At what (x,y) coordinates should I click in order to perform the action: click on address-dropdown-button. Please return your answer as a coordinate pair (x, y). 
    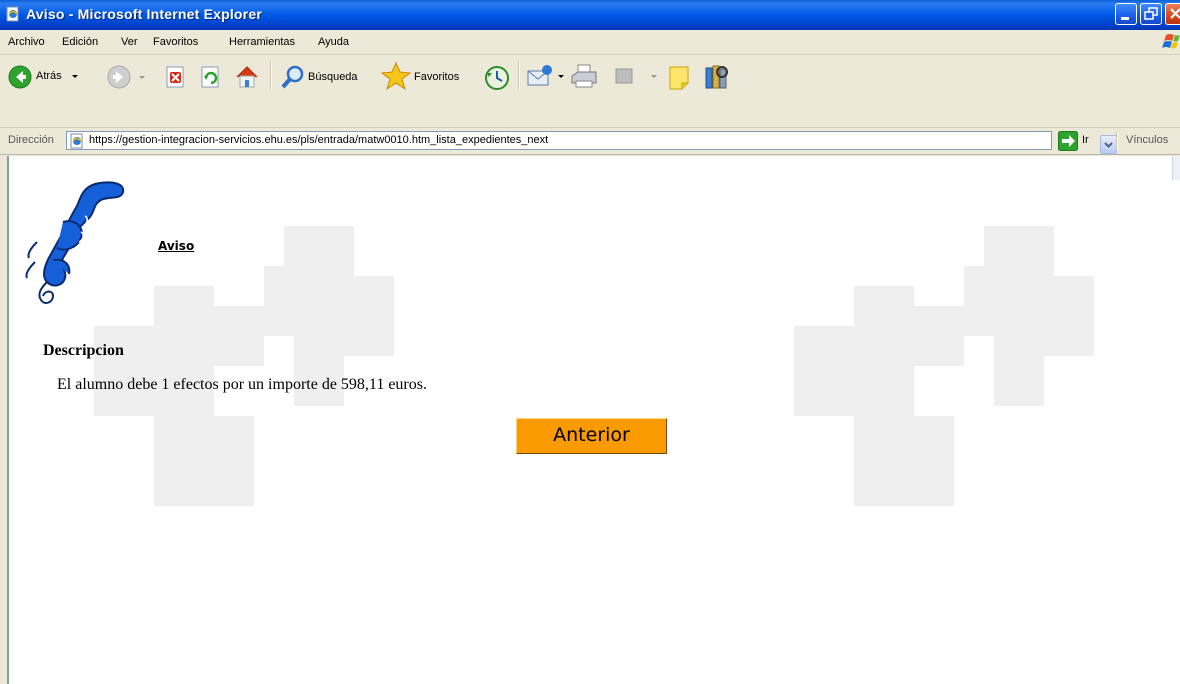
    Looking at the image, I should click on (1108, 144).